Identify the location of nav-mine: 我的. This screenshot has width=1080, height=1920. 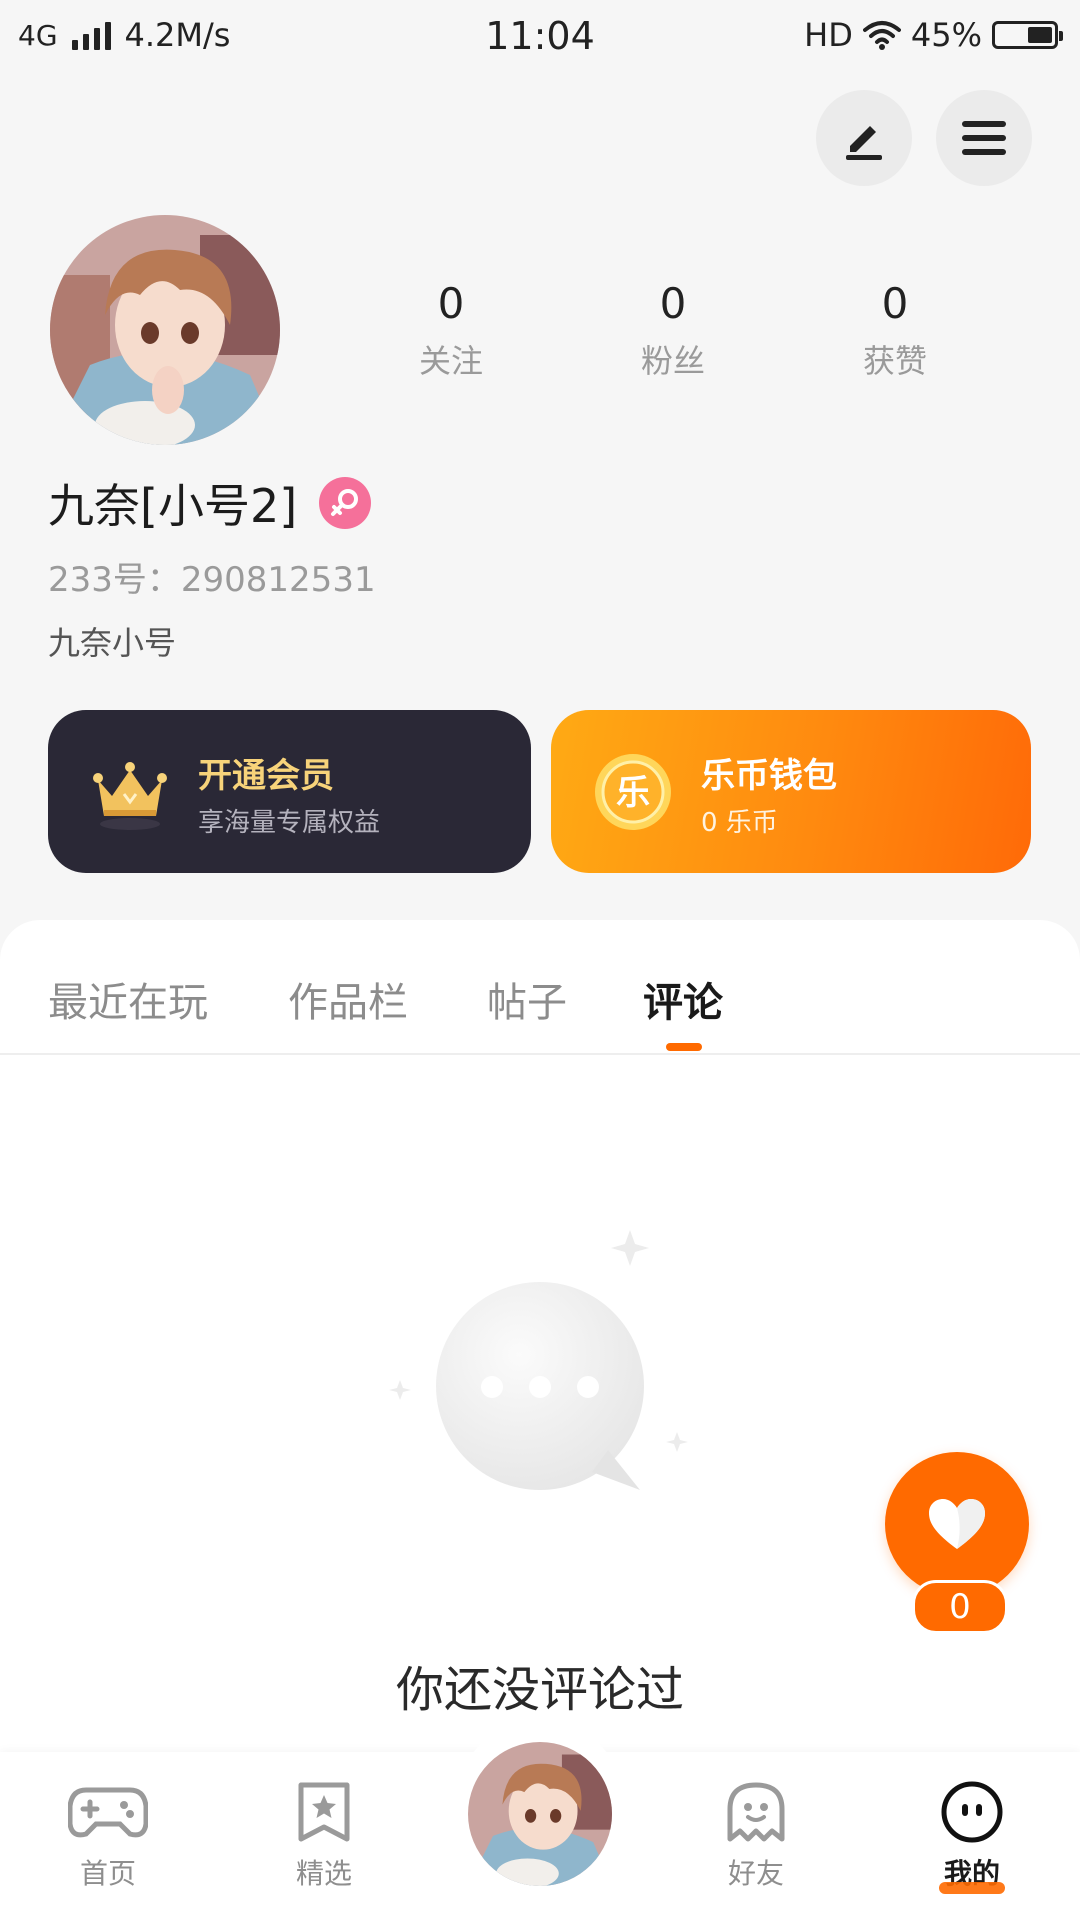
(972, 1837).